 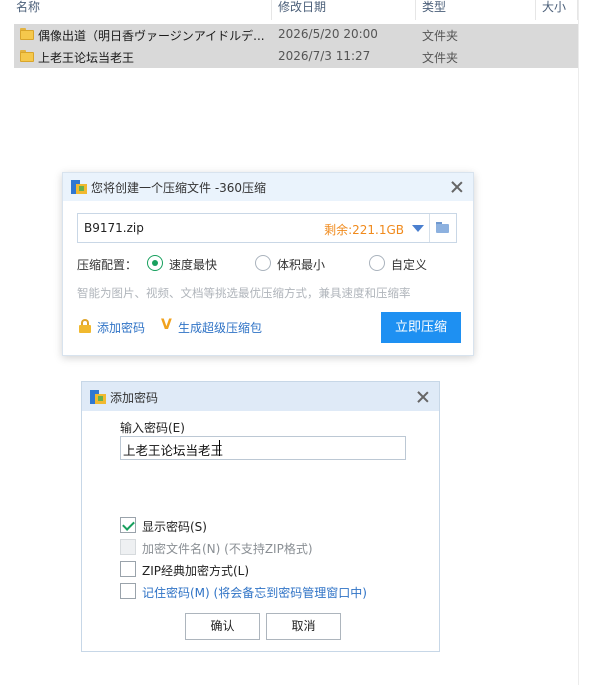 What do you see at coordinates (477, 10) in the screenshot?
I see `column-header-type: 类型` at bounding box center [477, 10].